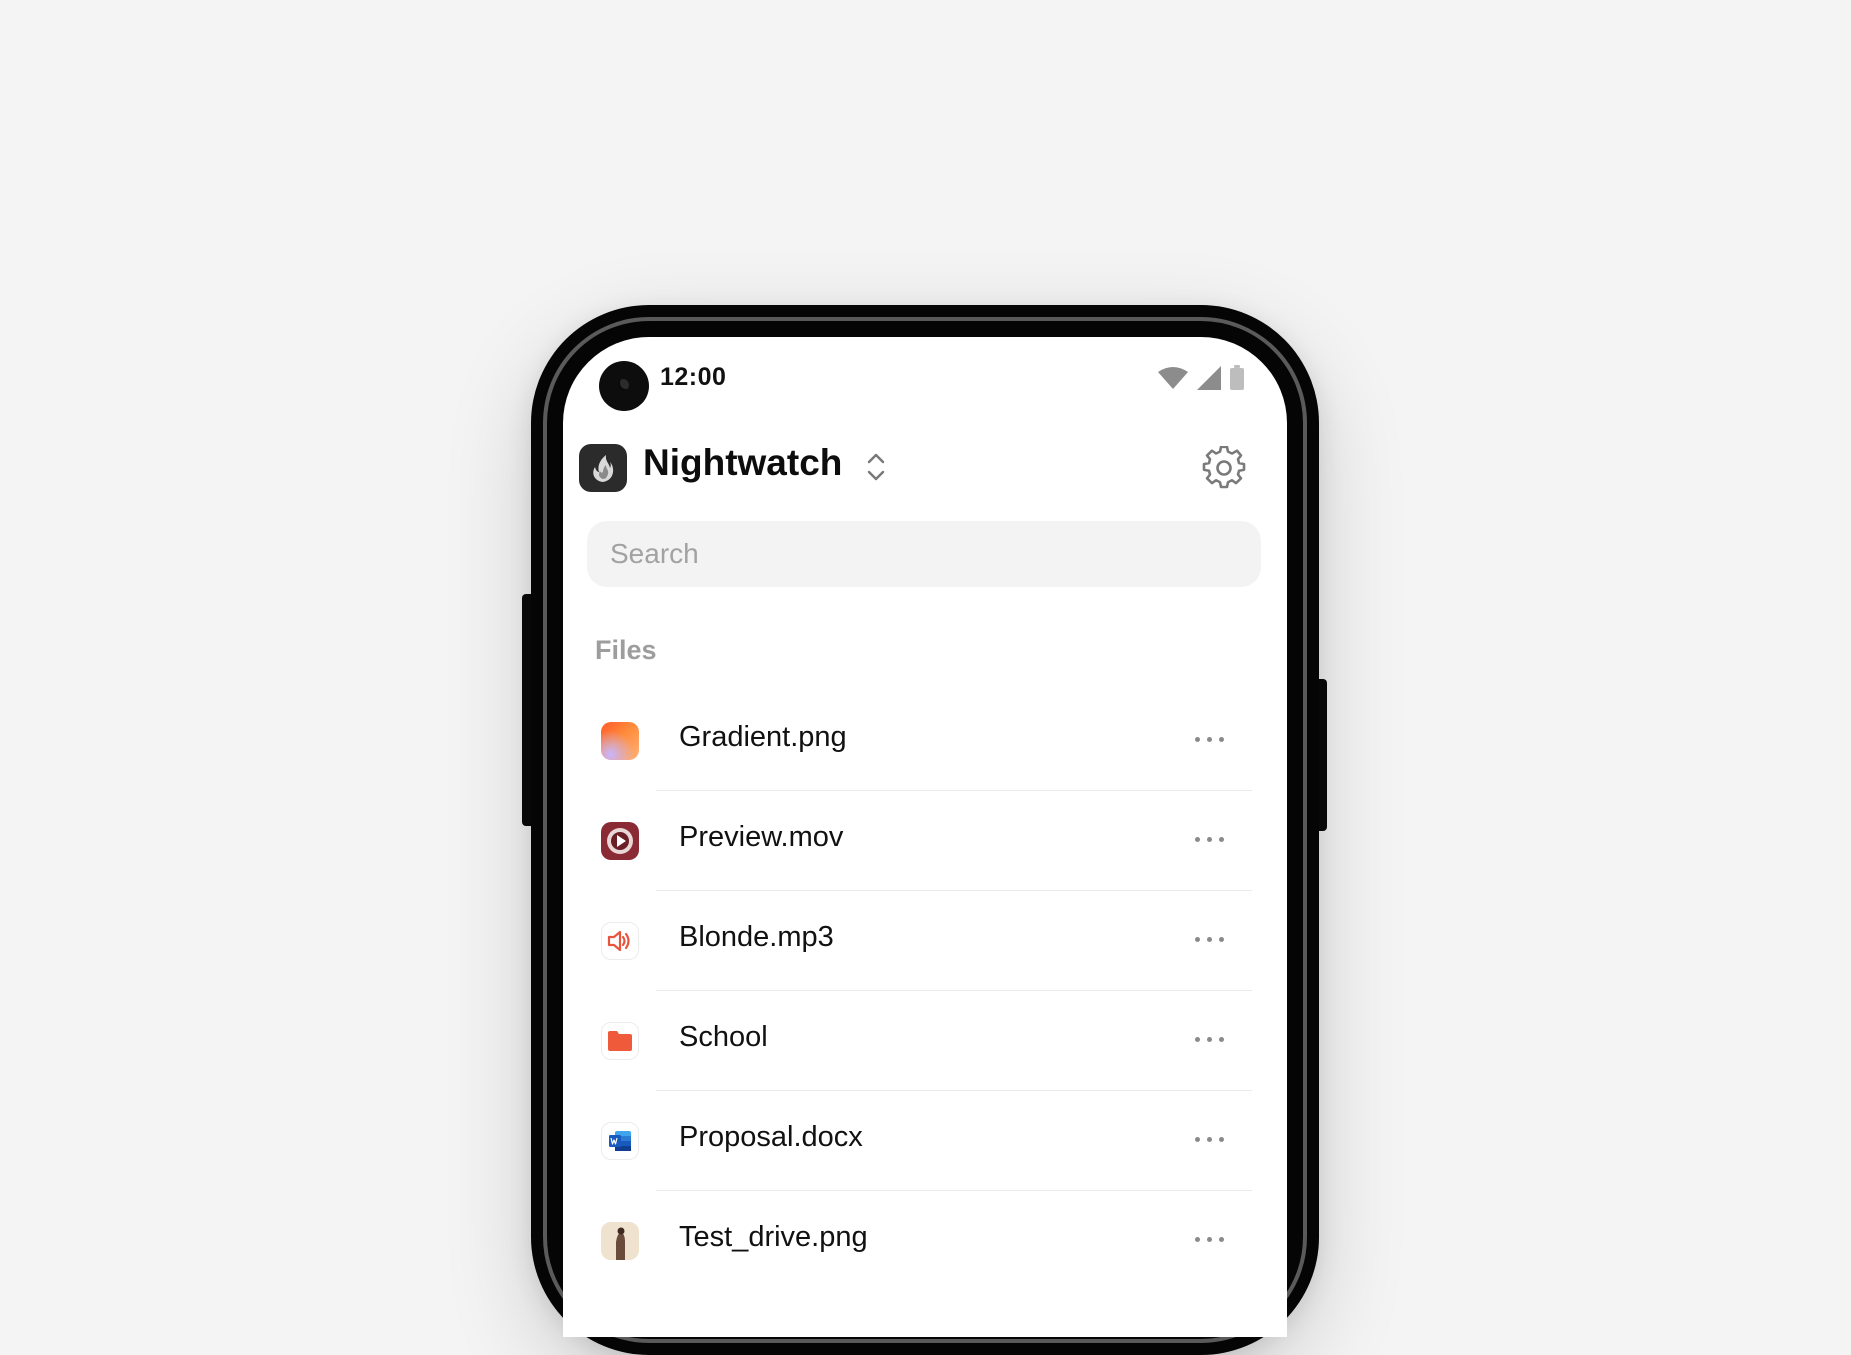 The height and width of the screenshot is (1355, 1851). Describe the element at coordinates (925, 841) in the screenshot. I see `file-row: Preview.mov` at that location.